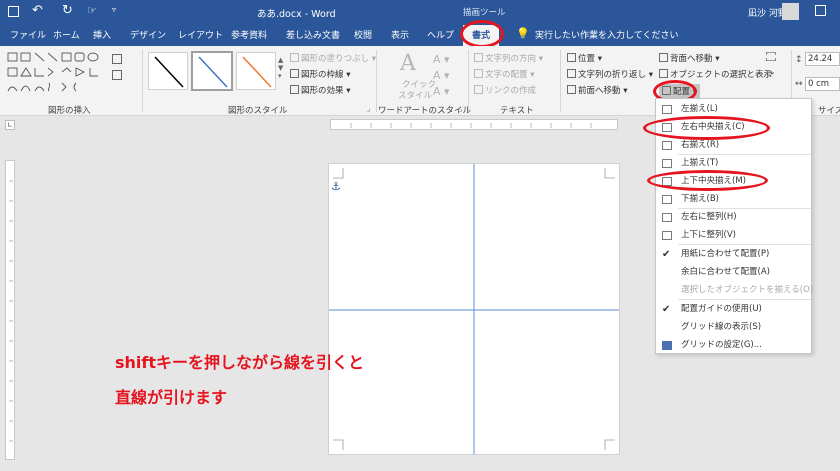  I want to click on shape-fill-button: 図形の塗りつぶし ▾, so click(333, 58).